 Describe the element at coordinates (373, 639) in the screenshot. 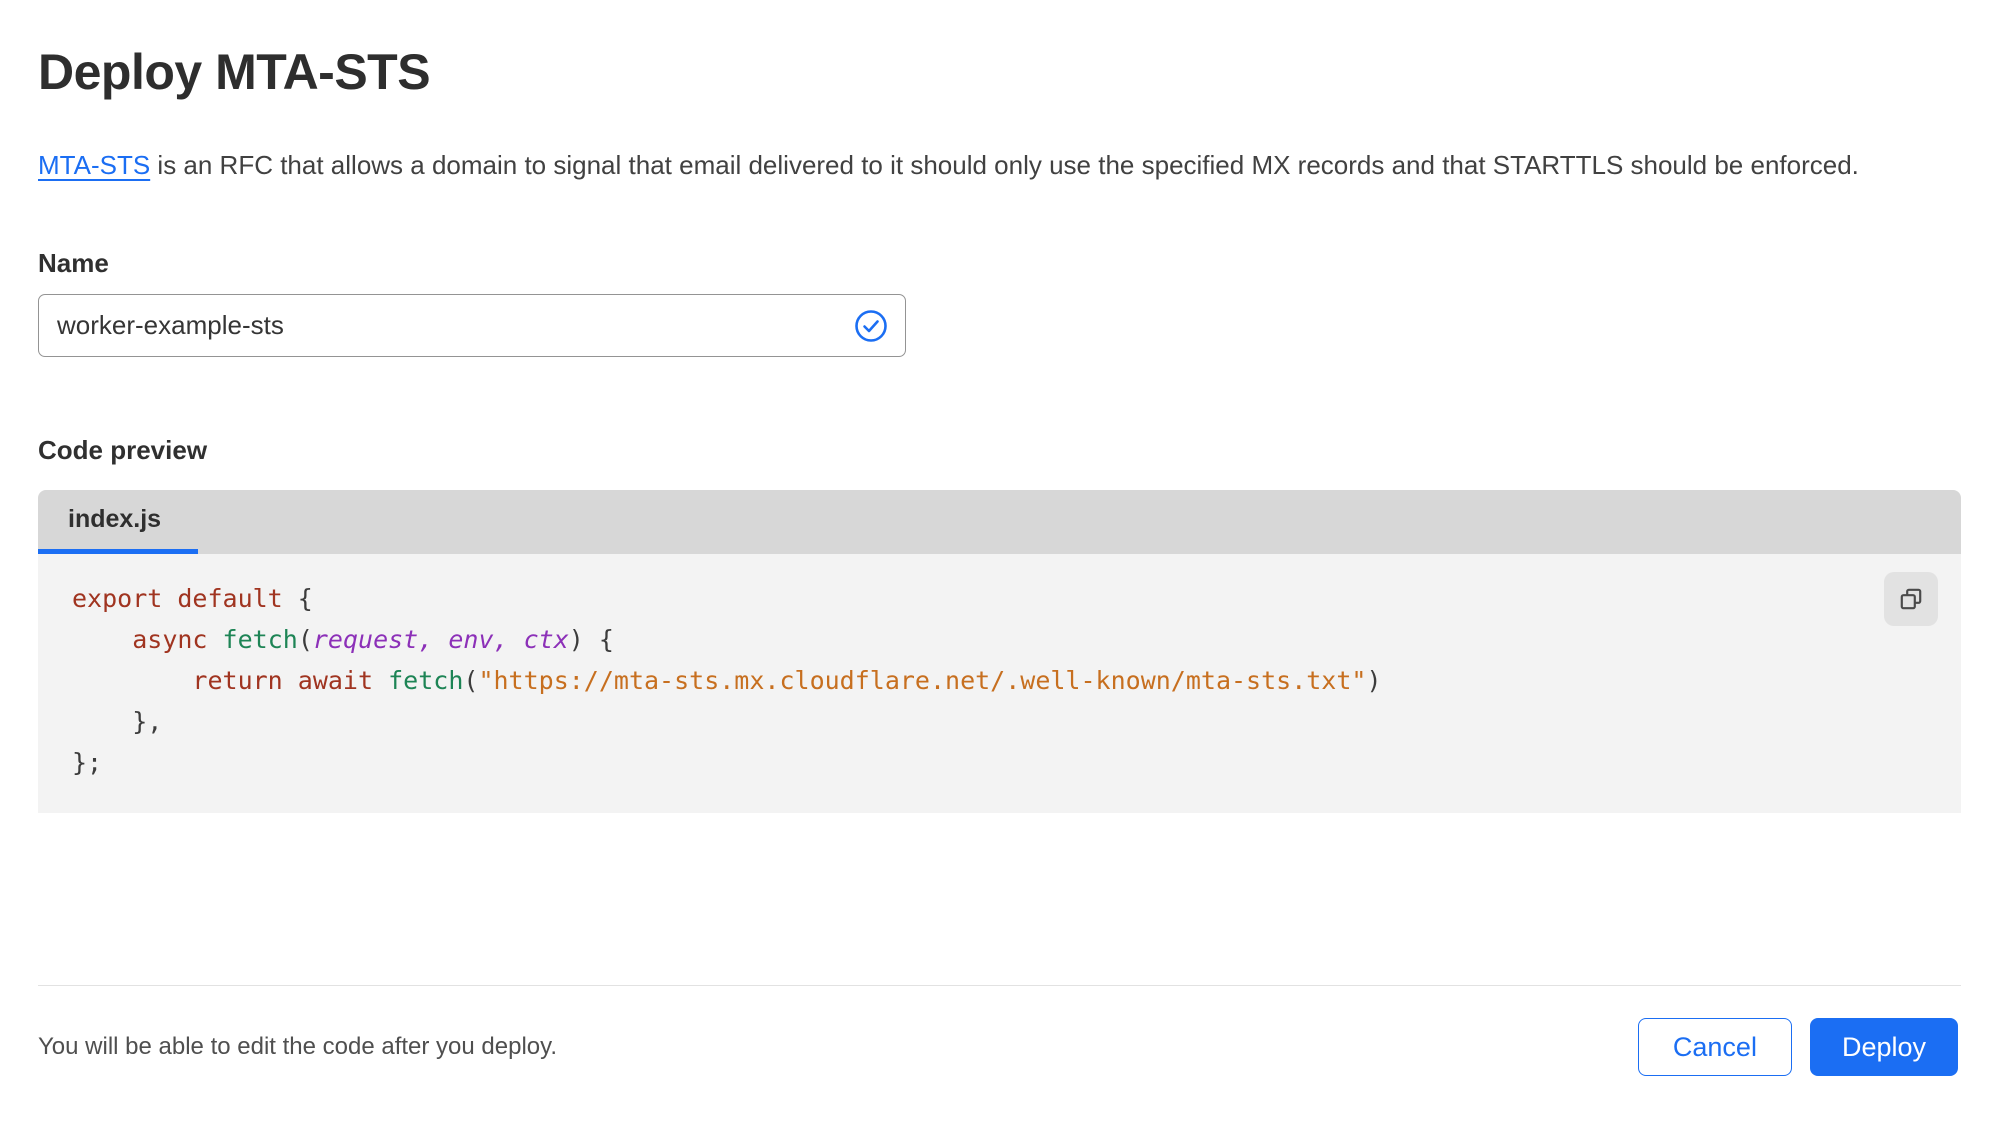

I see `code-line: async fetch(request, env, ctx) {` at that location.